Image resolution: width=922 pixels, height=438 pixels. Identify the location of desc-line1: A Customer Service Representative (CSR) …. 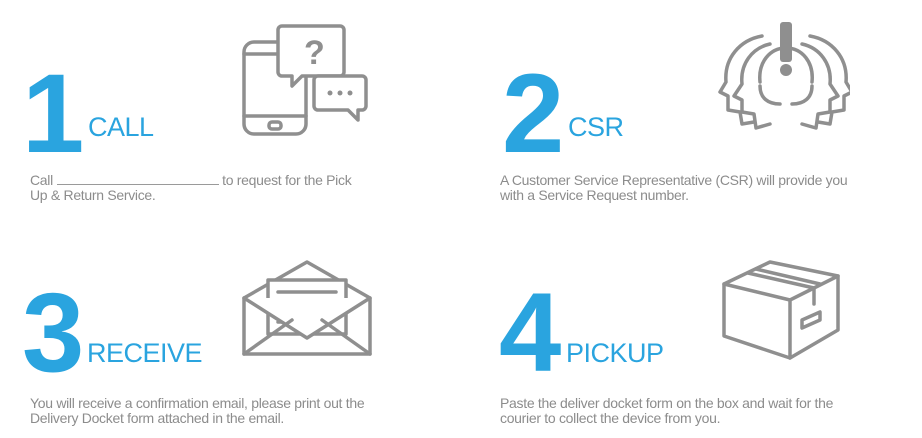
(674, 180).